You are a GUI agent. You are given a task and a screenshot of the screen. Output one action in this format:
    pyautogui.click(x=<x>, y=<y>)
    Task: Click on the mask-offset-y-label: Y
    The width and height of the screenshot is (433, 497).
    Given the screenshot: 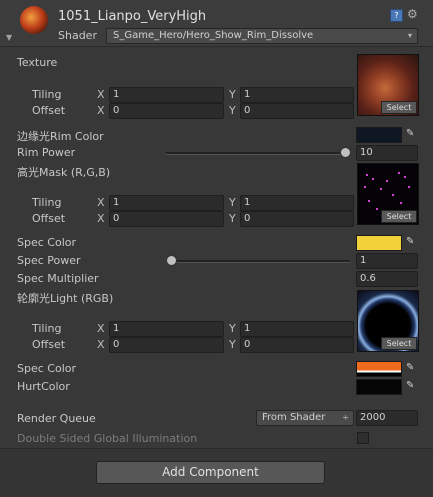 What is the action you would take?
    pyautogui.click(x=232, y=218)
    